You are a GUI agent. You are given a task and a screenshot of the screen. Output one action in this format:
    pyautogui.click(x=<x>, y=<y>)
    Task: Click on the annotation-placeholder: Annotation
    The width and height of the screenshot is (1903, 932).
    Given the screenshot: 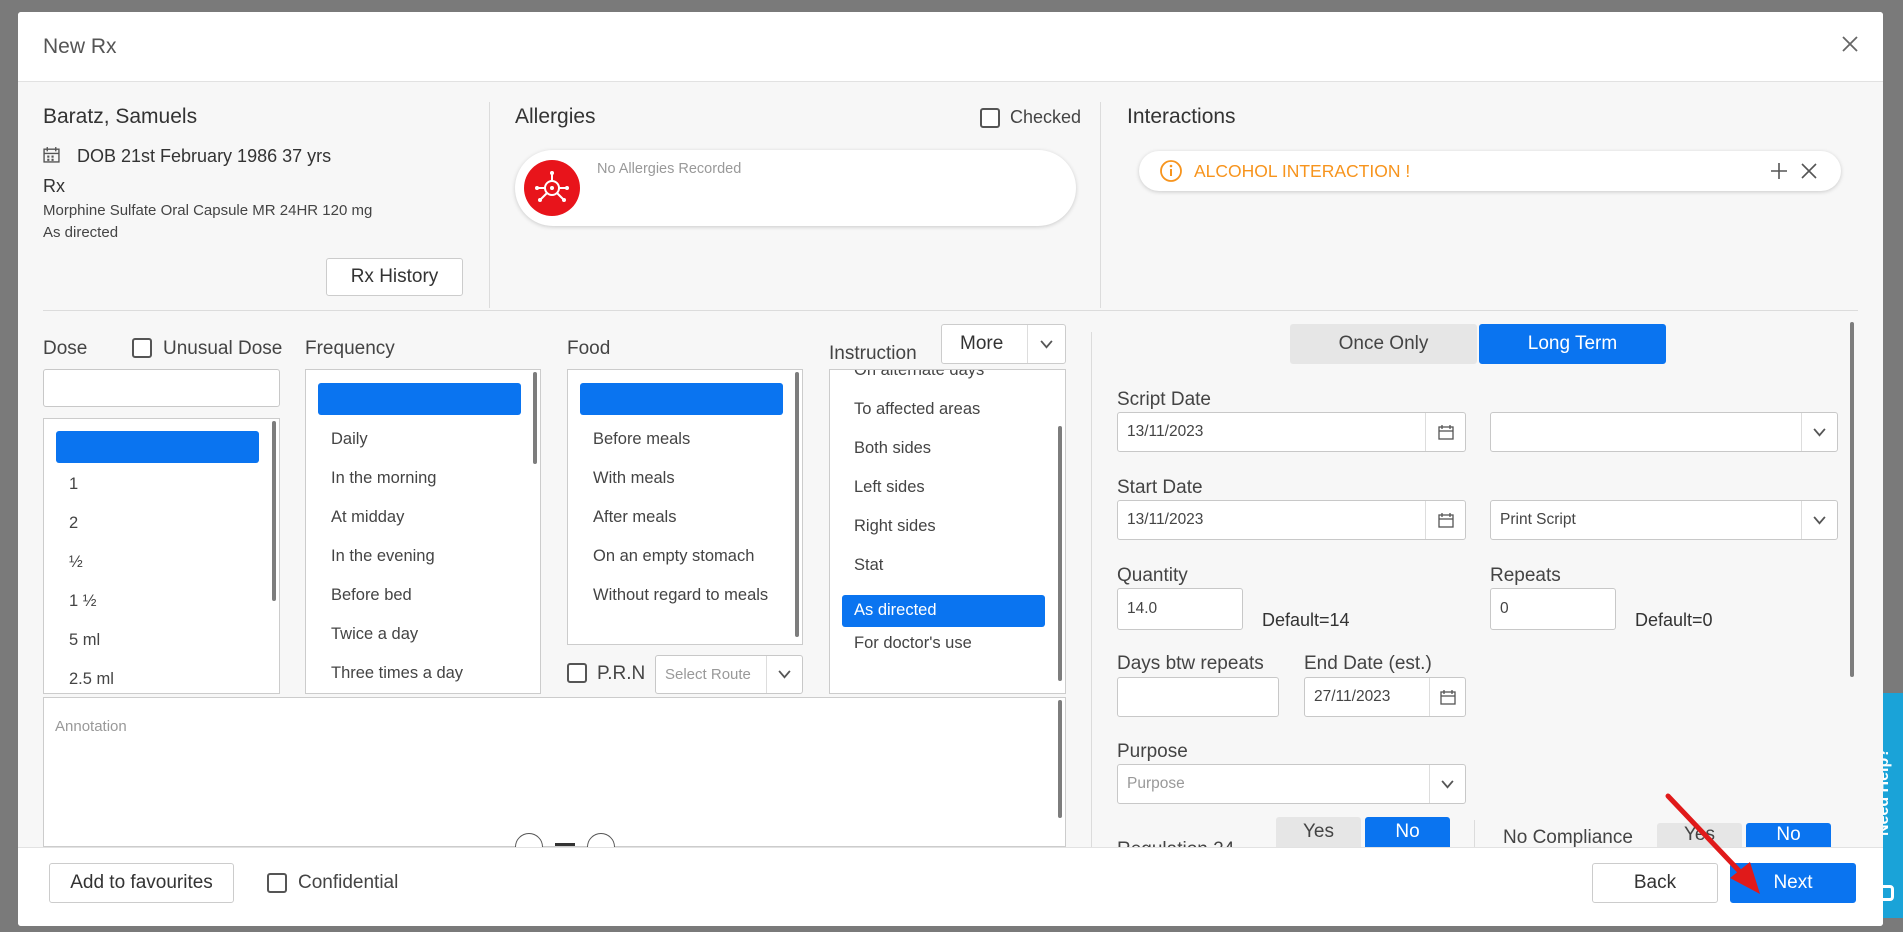 What is the action you would take?
    pyautogui.click(x=91, y=726)
    